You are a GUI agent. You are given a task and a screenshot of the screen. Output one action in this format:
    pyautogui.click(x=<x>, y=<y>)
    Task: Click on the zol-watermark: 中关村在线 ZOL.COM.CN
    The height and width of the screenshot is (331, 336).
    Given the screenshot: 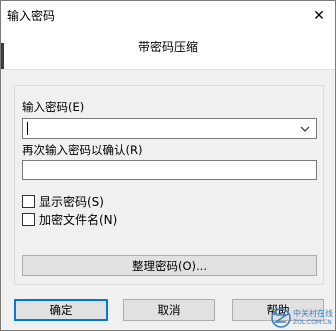 What is the action you would take?
    pyautogui.click(x=302, y=318)
    